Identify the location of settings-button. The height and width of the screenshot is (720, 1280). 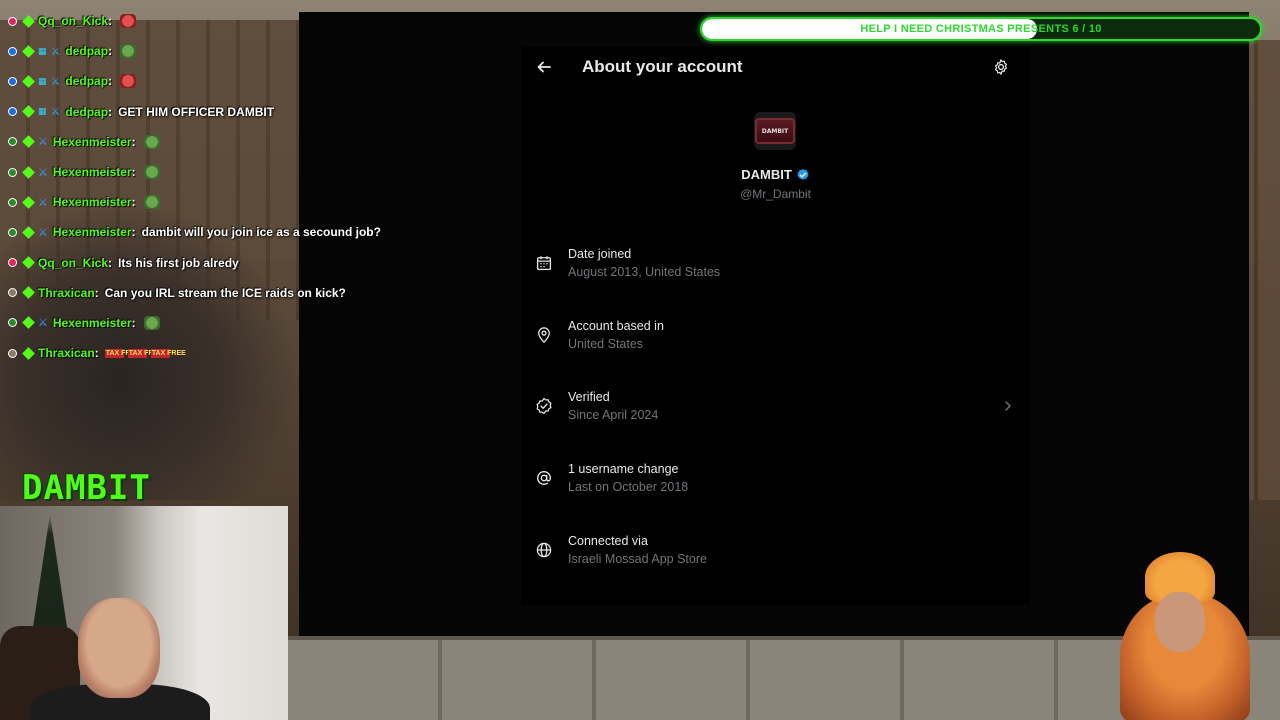
(1001, 67).